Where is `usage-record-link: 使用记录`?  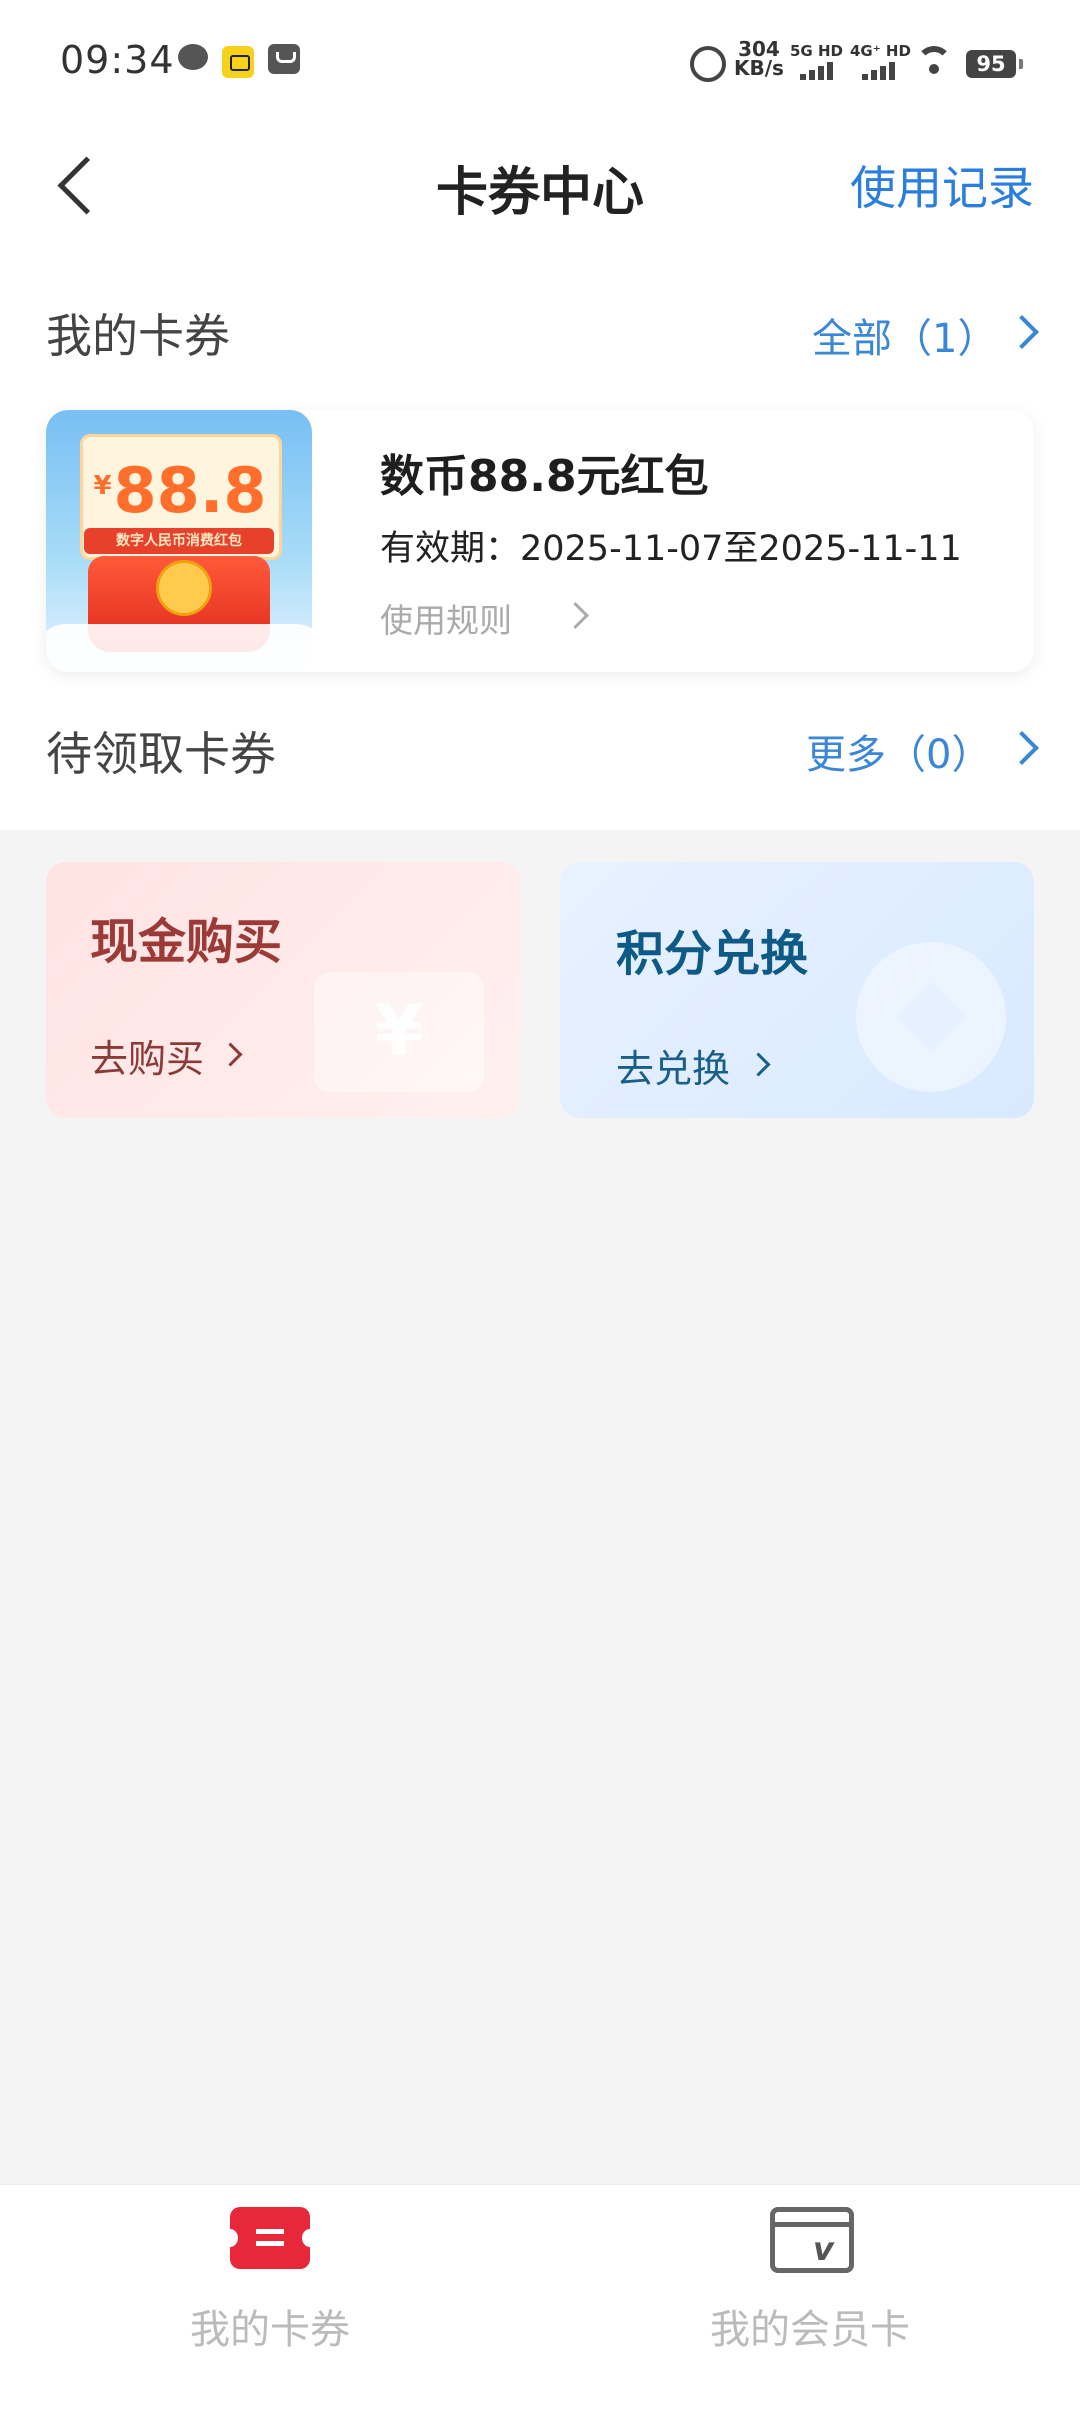 usage-record-link: 使用记录 is located at coordinates (942, 185).